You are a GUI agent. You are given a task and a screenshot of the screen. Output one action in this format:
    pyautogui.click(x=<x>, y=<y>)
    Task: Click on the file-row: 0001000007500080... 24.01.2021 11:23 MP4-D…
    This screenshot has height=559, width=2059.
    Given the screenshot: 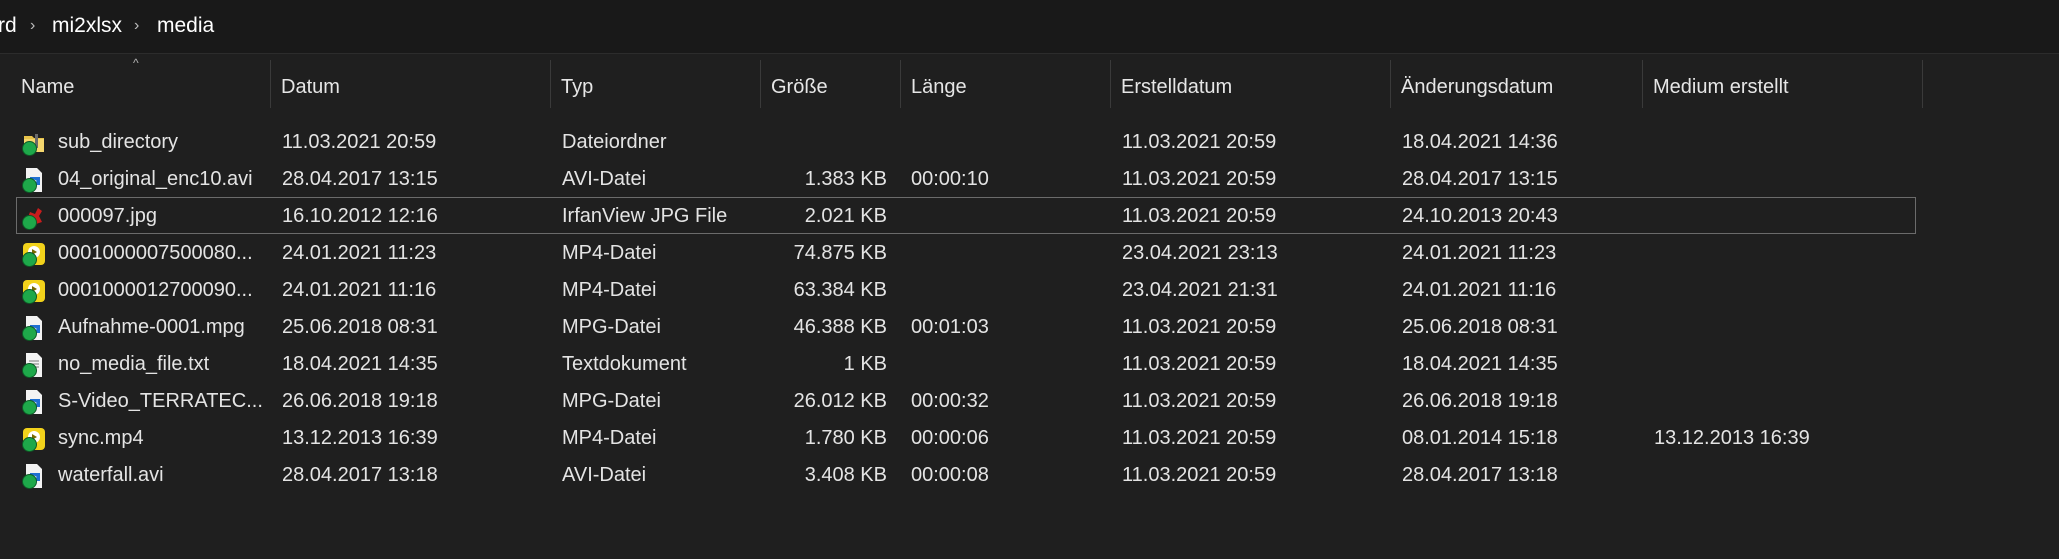 What is the action you would take?
    pyautogui.click(x=966, y=252)
    